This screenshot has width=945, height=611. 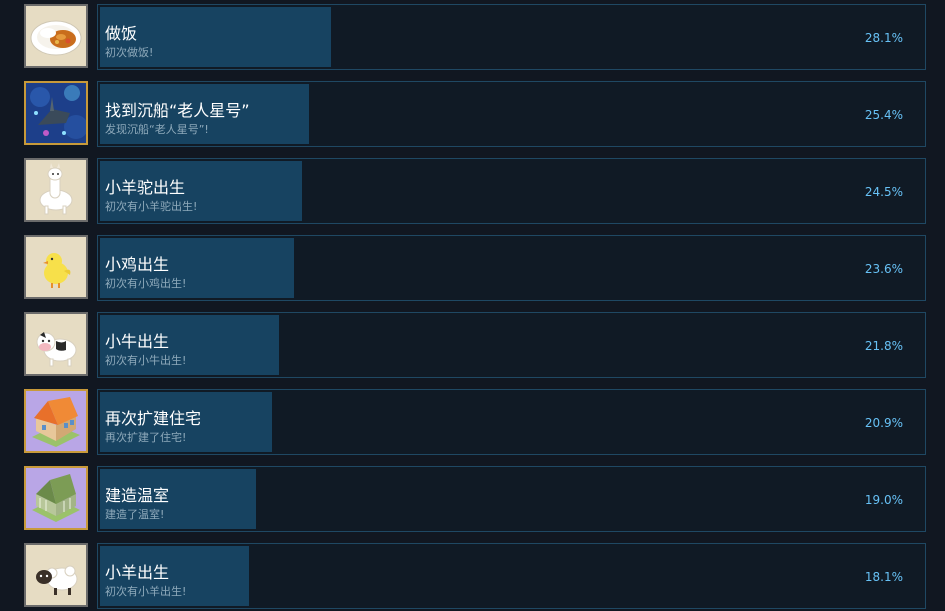 What do you see at coordinates (56, 575) in the screenshot?
I see `lamb-icon` at bounding box center [56, 575].